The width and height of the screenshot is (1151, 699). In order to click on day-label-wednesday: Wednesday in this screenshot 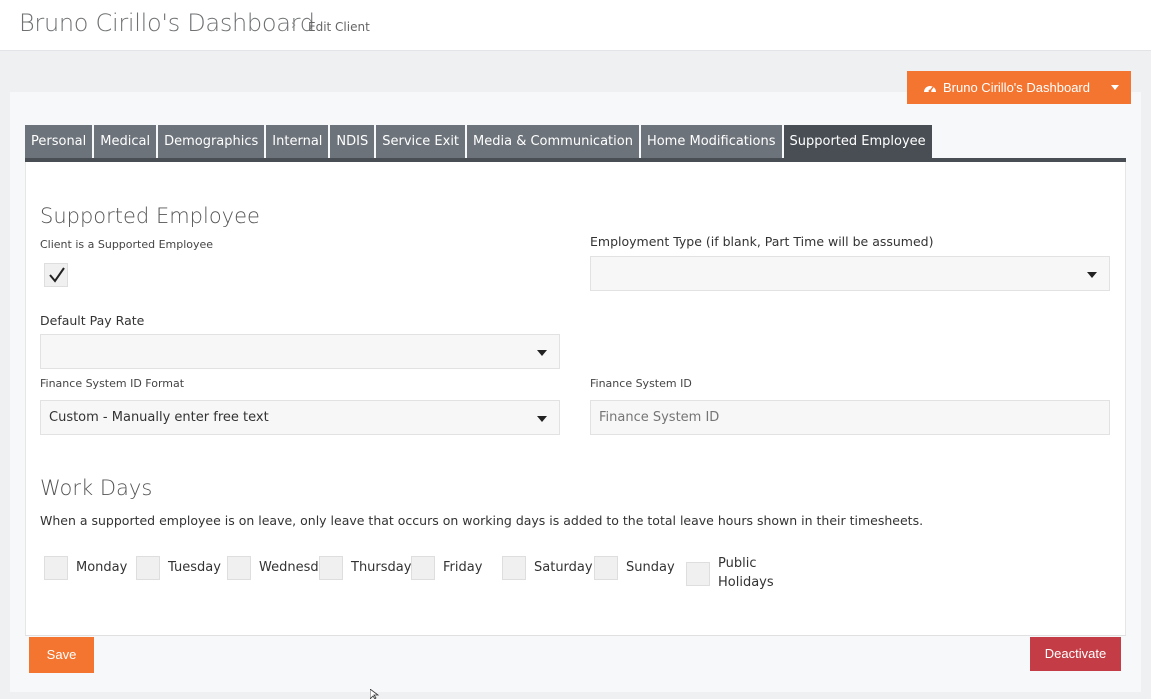, I will do `click(291, 567)`.